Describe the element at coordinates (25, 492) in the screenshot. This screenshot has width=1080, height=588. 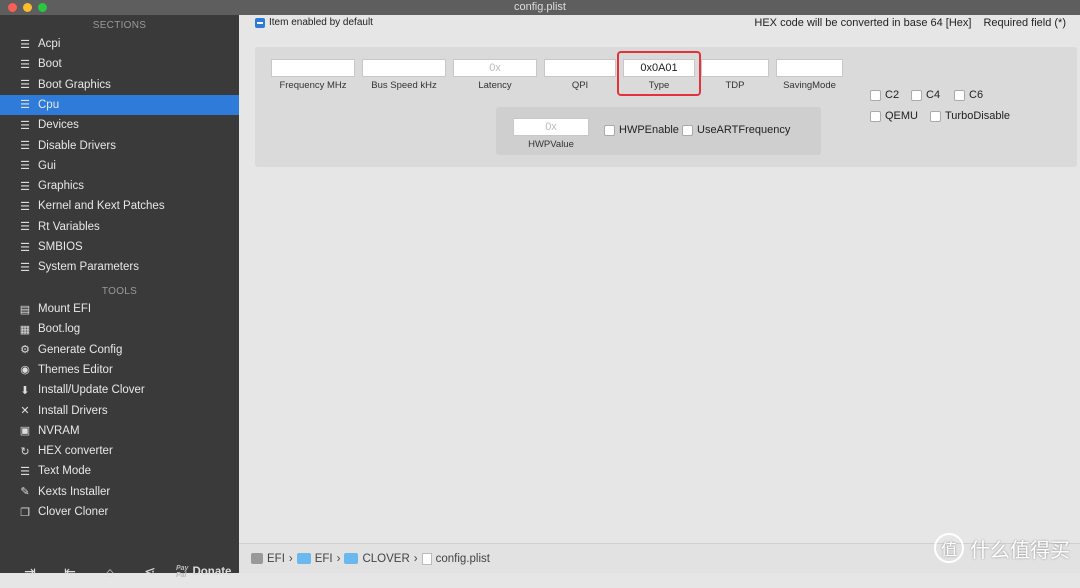
I see `puzzle-icon: ✎` at that location.